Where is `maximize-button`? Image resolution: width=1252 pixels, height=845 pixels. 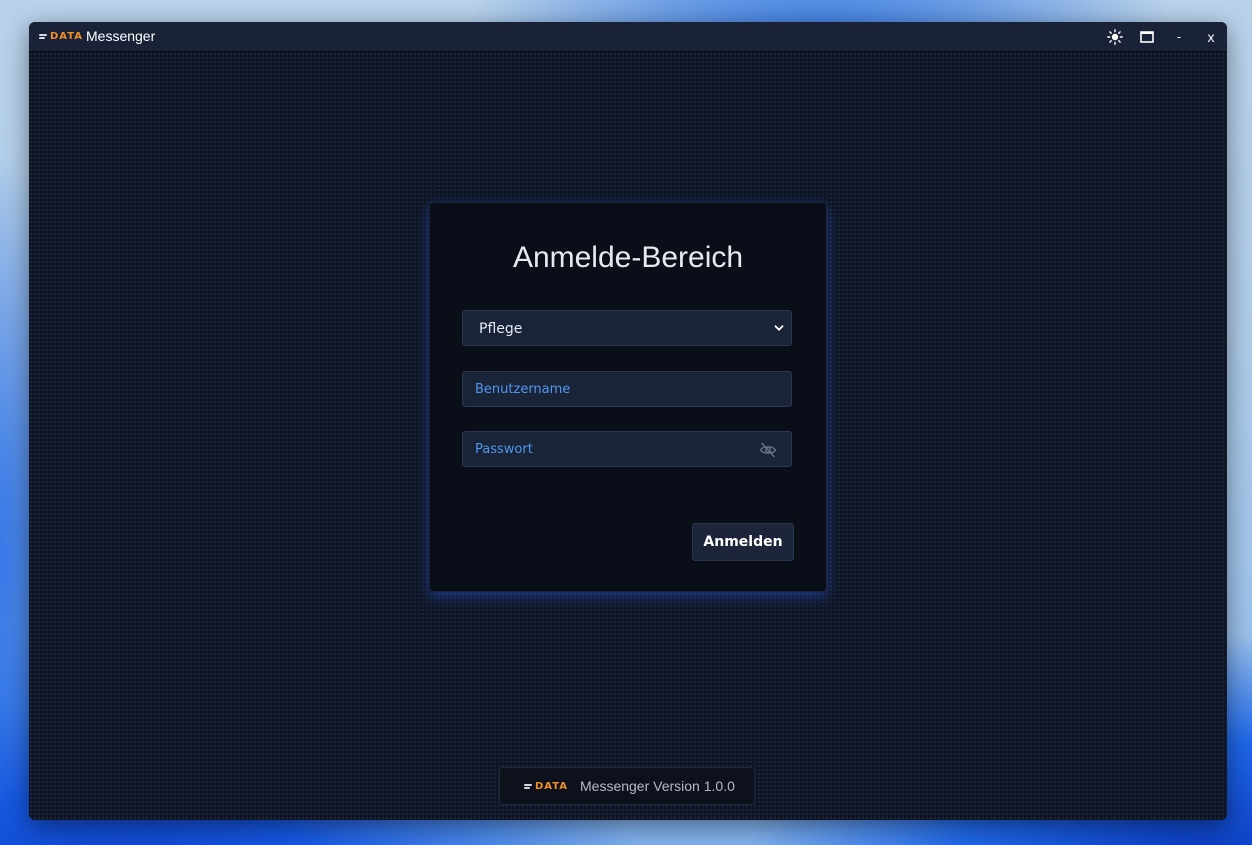
maximize-button is located at coordinates (1147, 36).